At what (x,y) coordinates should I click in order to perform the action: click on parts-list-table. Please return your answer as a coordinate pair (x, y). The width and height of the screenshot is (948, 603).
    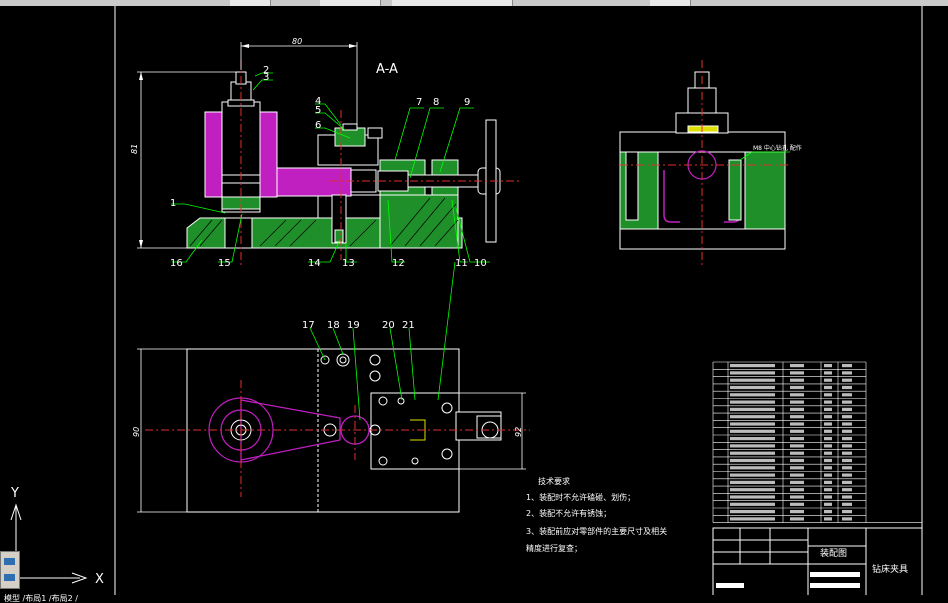
    Looking at the image, I should click on (817, 442).